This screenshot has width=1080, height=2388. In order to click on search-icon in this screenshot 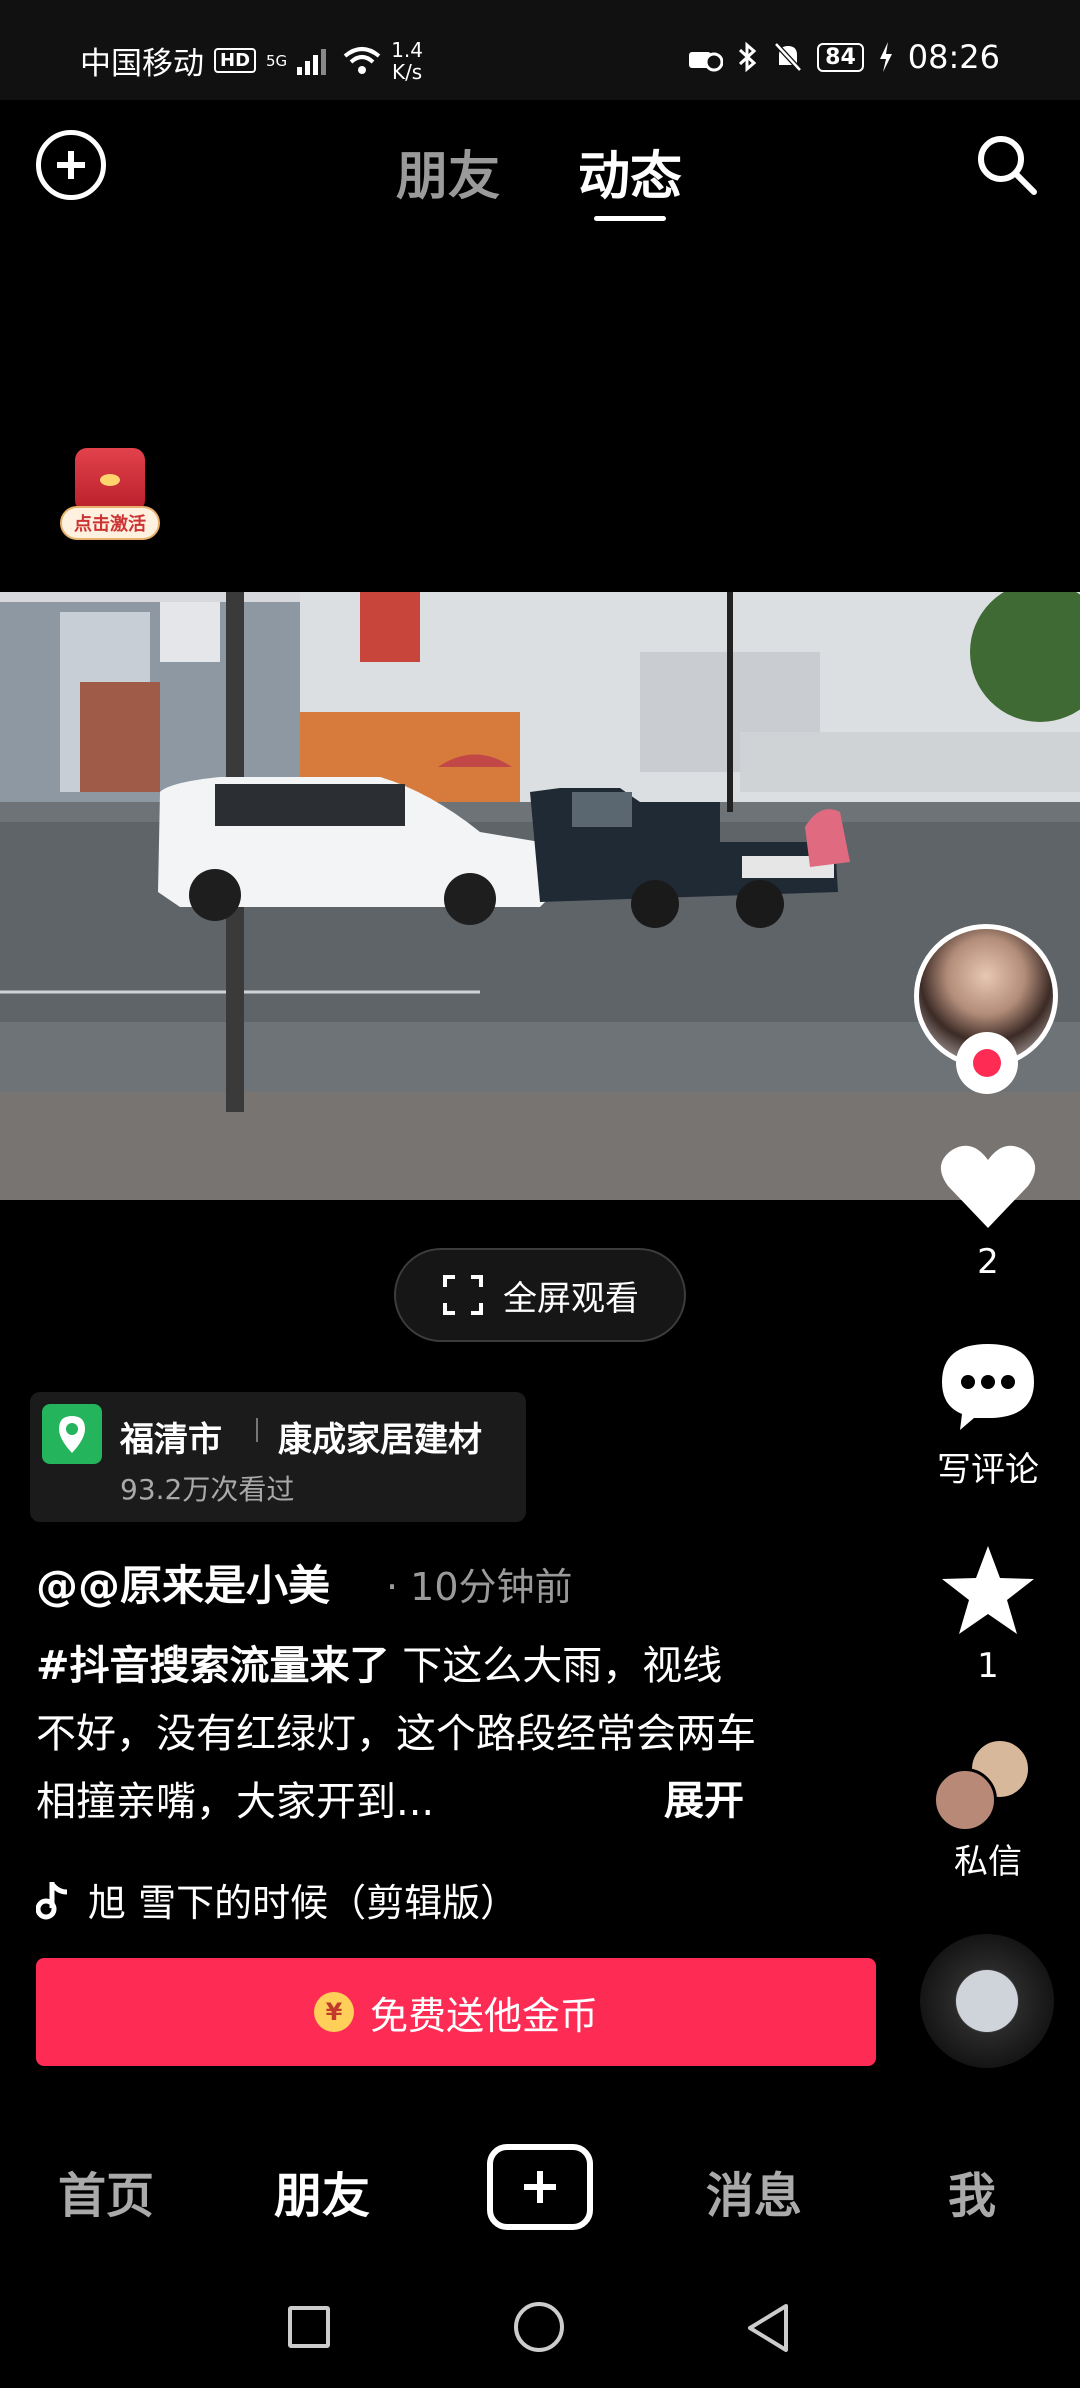, I will do `click(1007, 165)`.